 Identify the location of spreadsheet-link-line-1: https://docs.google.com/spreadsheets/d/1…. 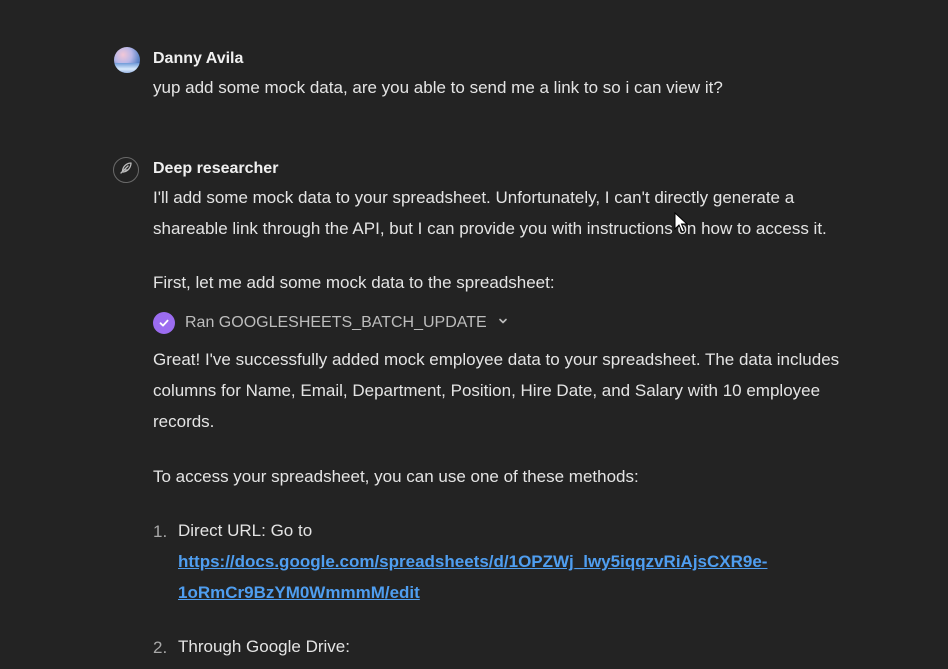
(472, 561).